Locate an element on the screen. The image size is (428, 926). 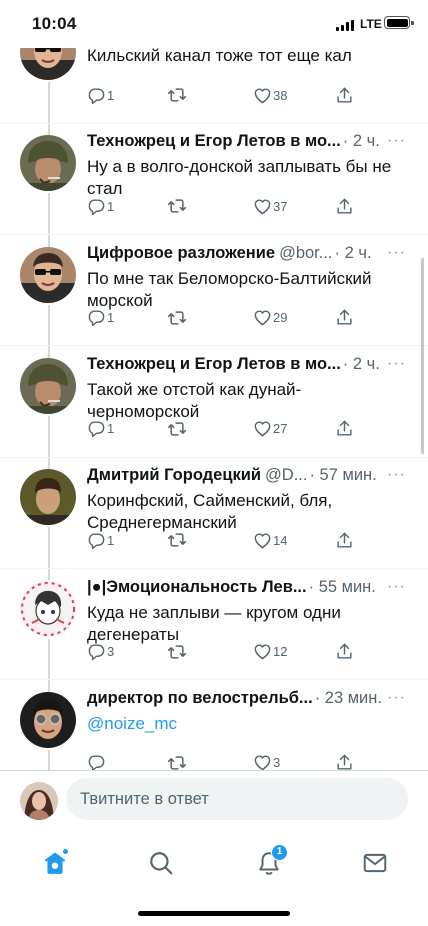
like-button: 29 is located at coordinates (270, 318).